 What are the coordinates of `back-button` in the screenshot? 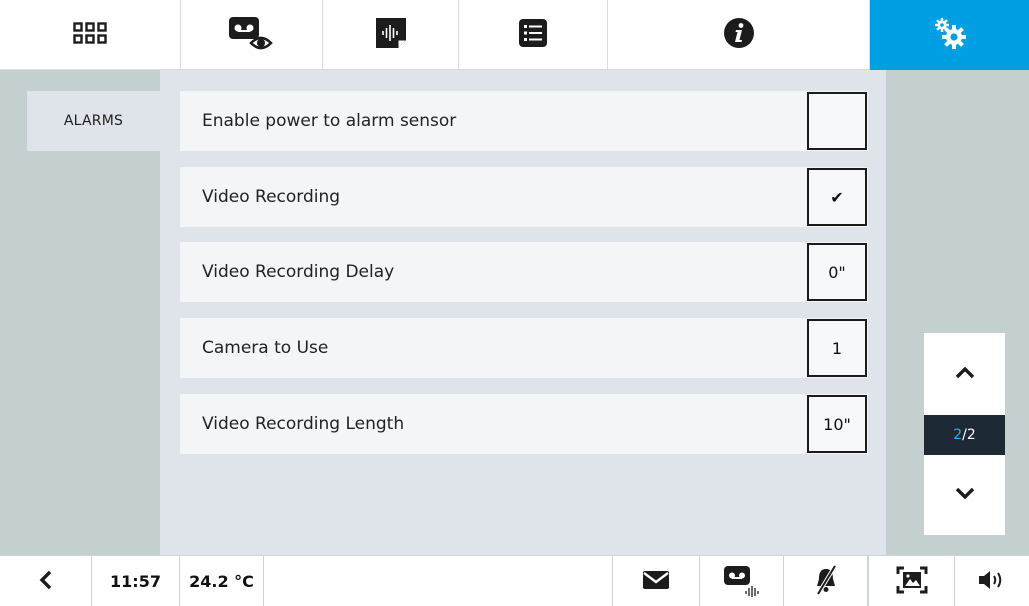 It's located at (46, 581).